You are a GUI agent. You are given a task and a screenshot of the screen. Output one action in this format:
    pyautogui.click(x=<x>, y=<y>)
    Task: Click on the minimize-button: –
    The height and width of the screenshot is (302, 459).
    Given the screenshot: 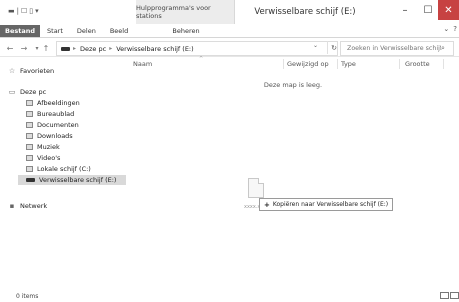 What is the action you would take?
    pyautogui.click(x=405, y=10)
    